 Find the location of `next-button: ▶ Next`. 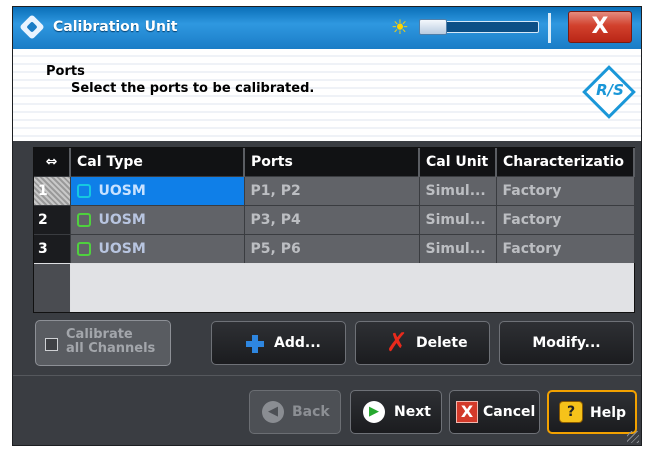

next-button: ▶ Next is located at coordinates (396, 412).